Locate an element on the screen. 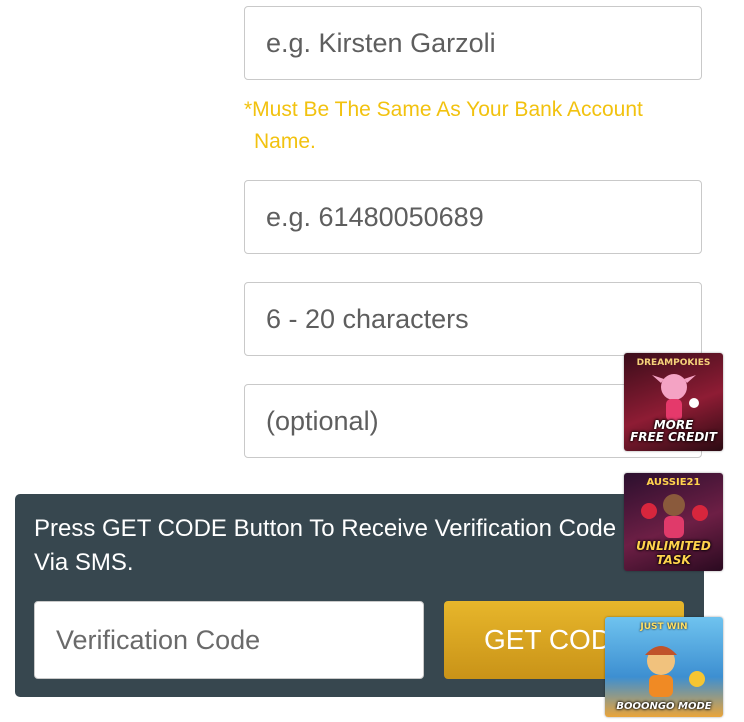 The image size is (744, 722). full-name-label: Full Name is located at coordinates (73, 44).